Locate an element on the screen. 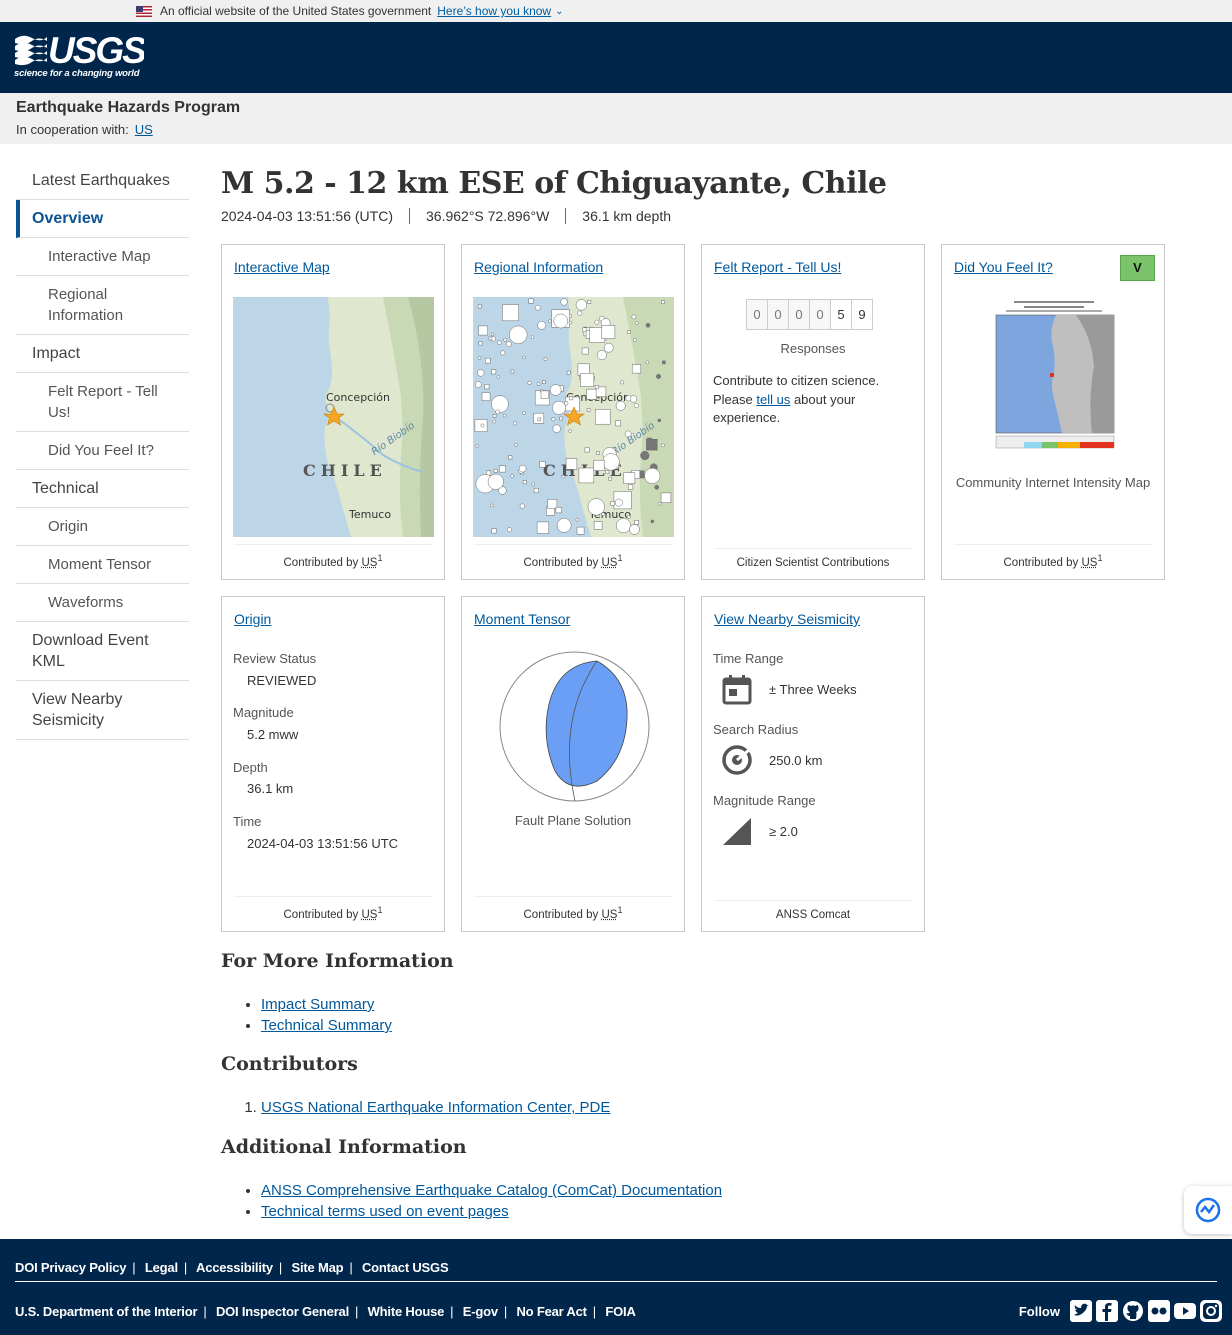  magnitude-label: Magnitude is located at coordinates (263, 712).